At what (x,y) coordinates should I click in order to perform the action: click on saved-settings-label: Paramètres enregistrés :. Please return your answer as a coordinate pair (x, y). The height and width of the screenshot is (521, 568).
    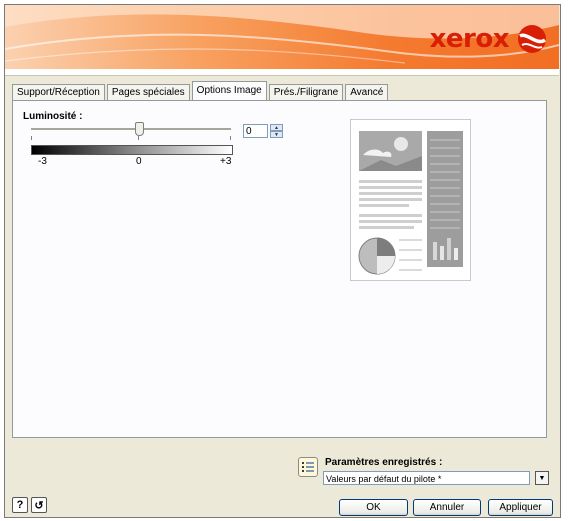
    Looking at the image, I should click on (384, 462).